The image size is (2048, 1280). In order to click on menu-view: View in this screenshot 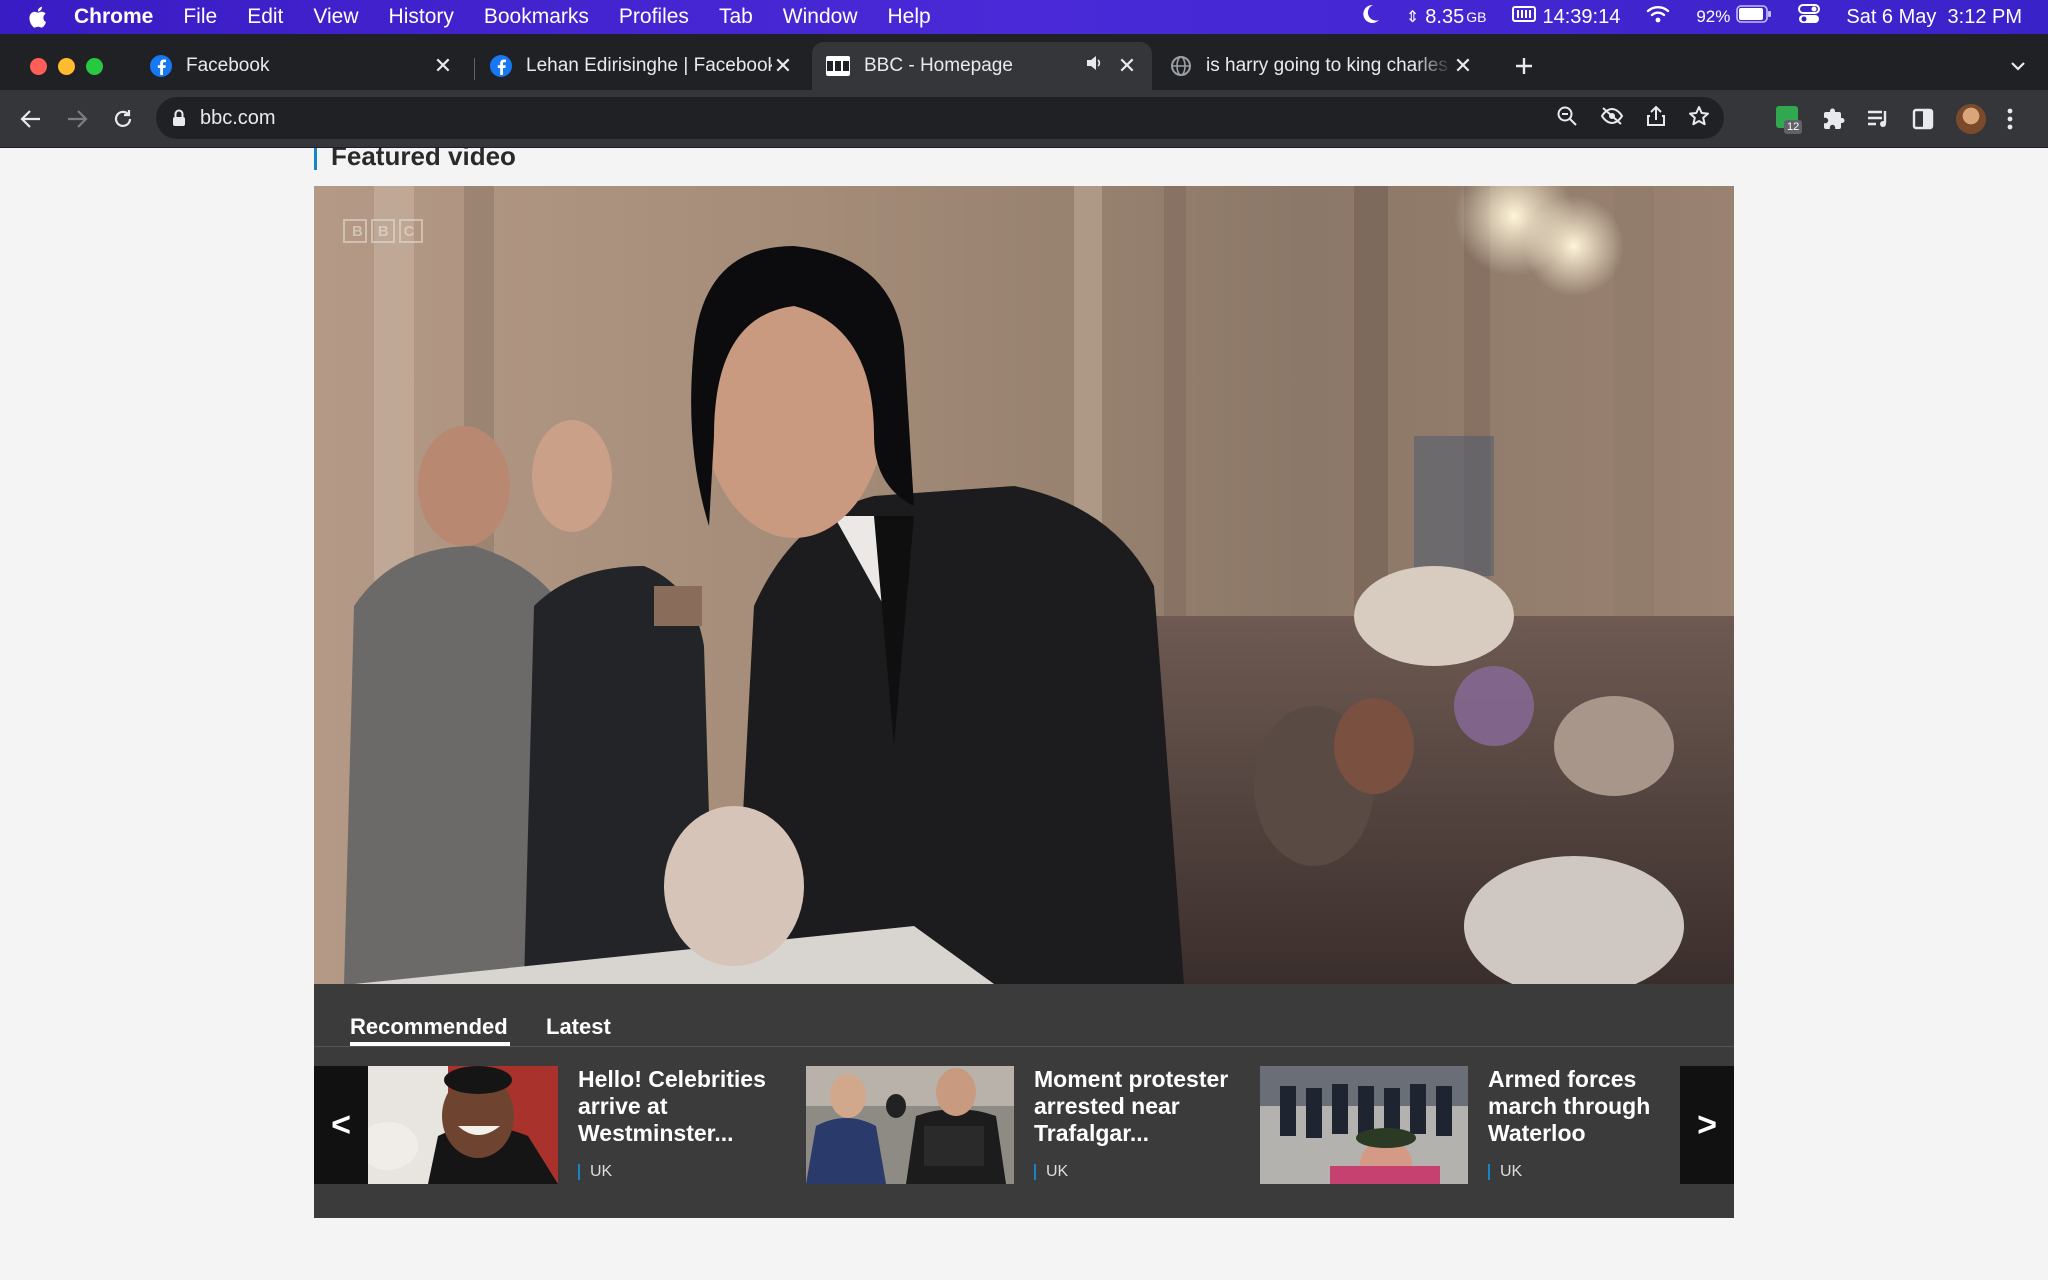, I will do `click(335, 17)`.